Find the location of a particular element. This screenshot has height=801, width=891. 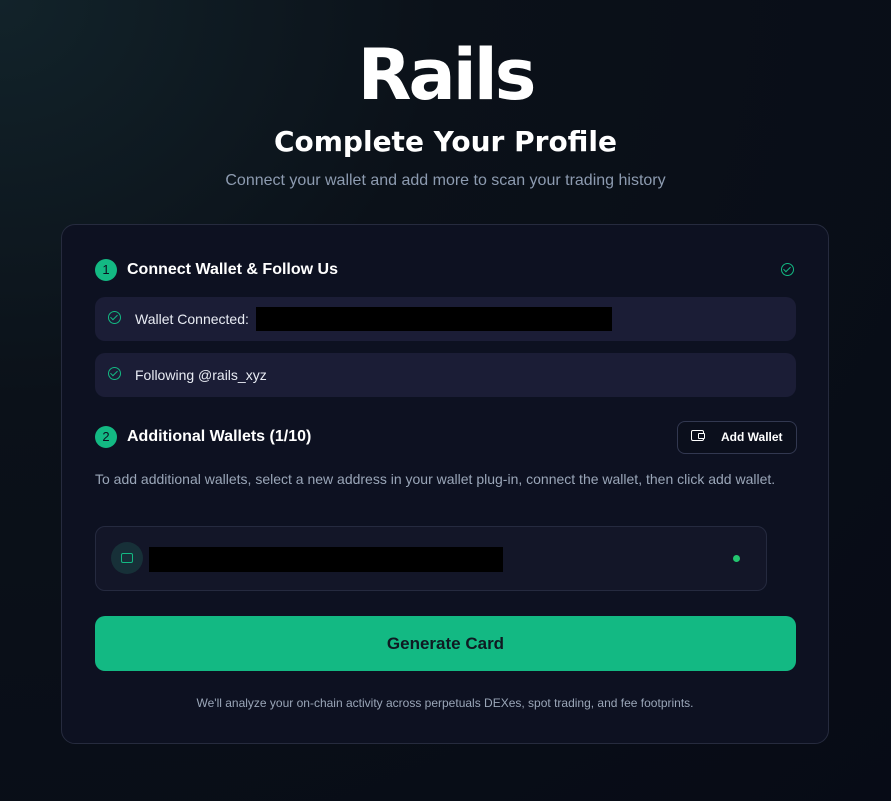

additional-wallet-item is located at coordinates (431, 558).